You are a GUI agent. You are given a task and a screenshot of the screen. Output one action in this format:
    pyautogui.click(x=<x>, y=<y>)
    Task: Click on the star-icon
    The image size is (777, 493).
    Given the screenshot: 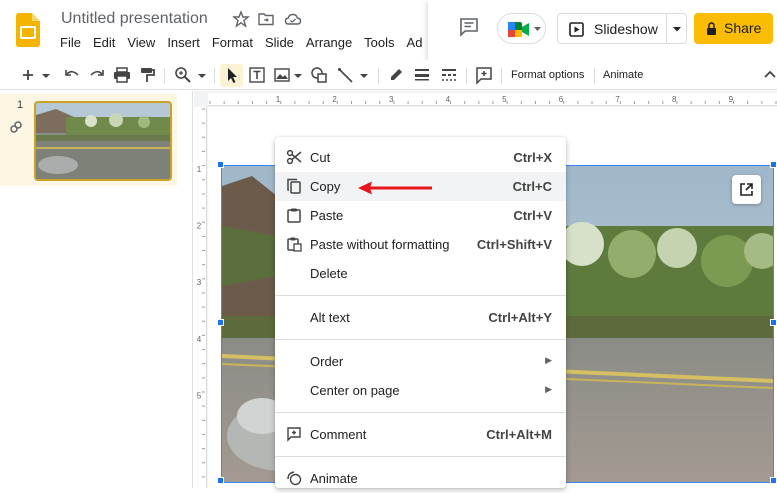 What is the action you would take?
    pyautogui.click(x=241, y=19)
    